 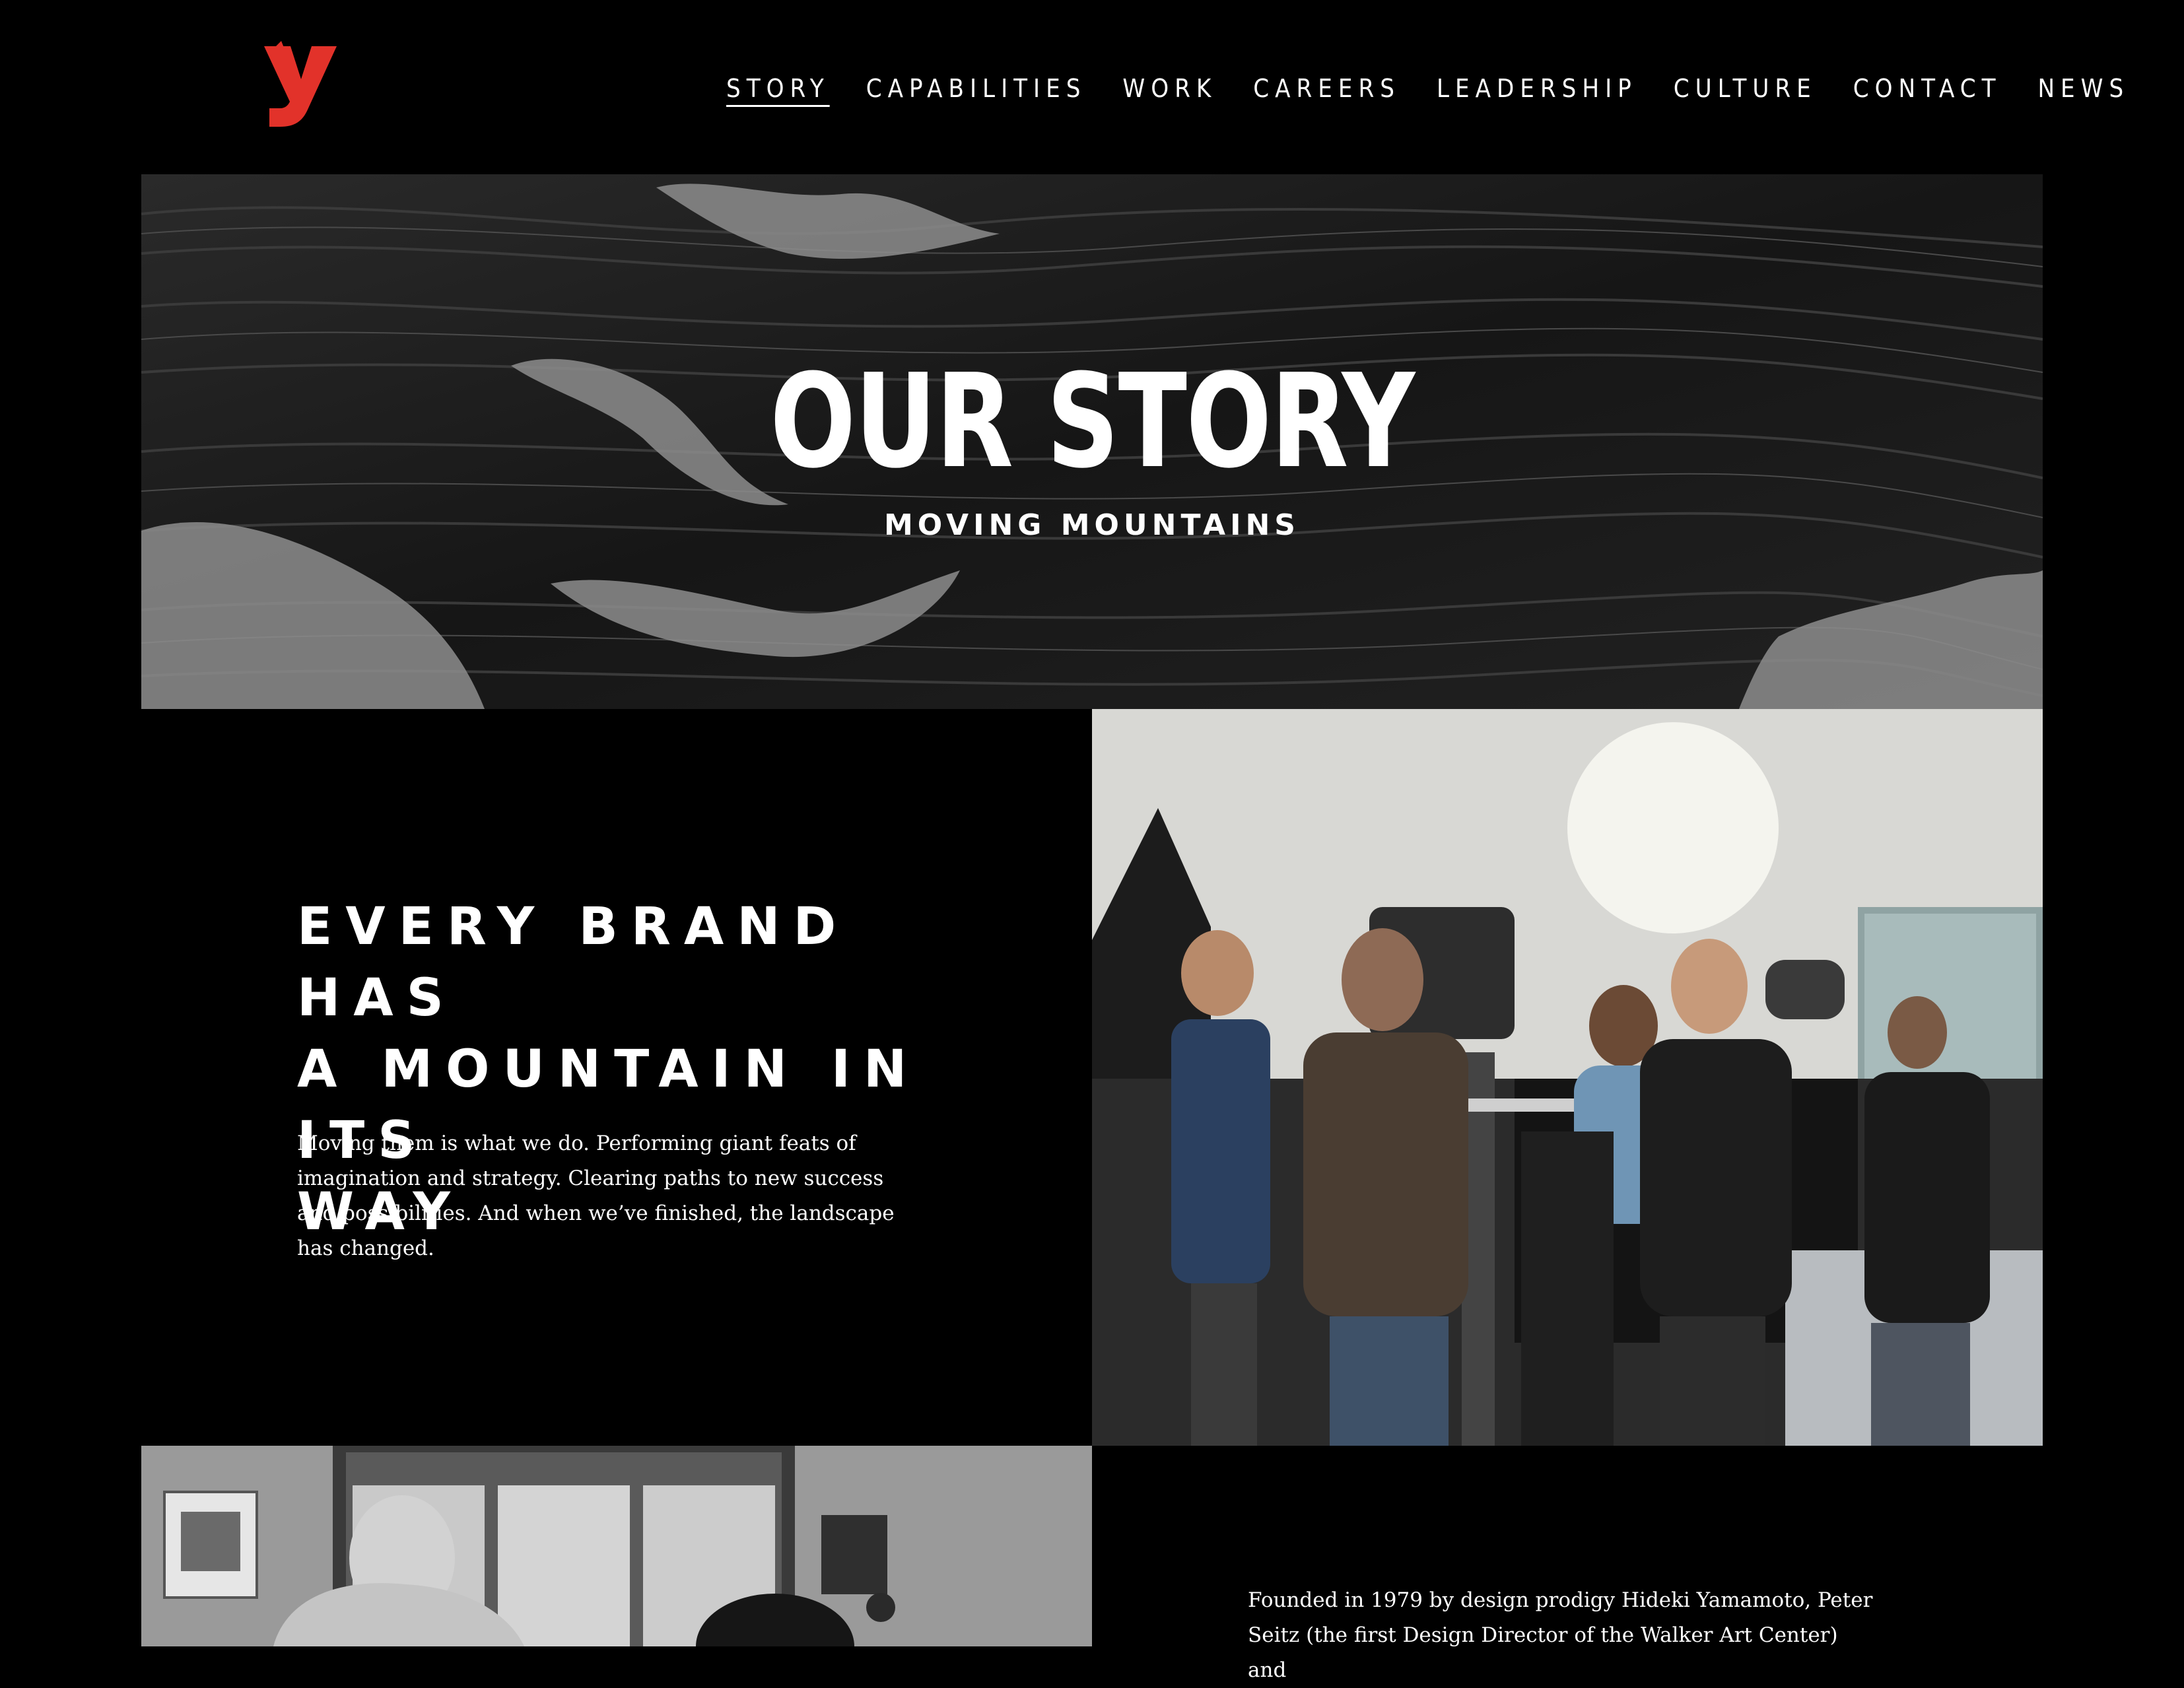 What do you see at coordinates (1092, 525) in the screenshot?
I see `hero-subtitle: MOVING MOUNTAINS` at bounding box center [1092, 525].